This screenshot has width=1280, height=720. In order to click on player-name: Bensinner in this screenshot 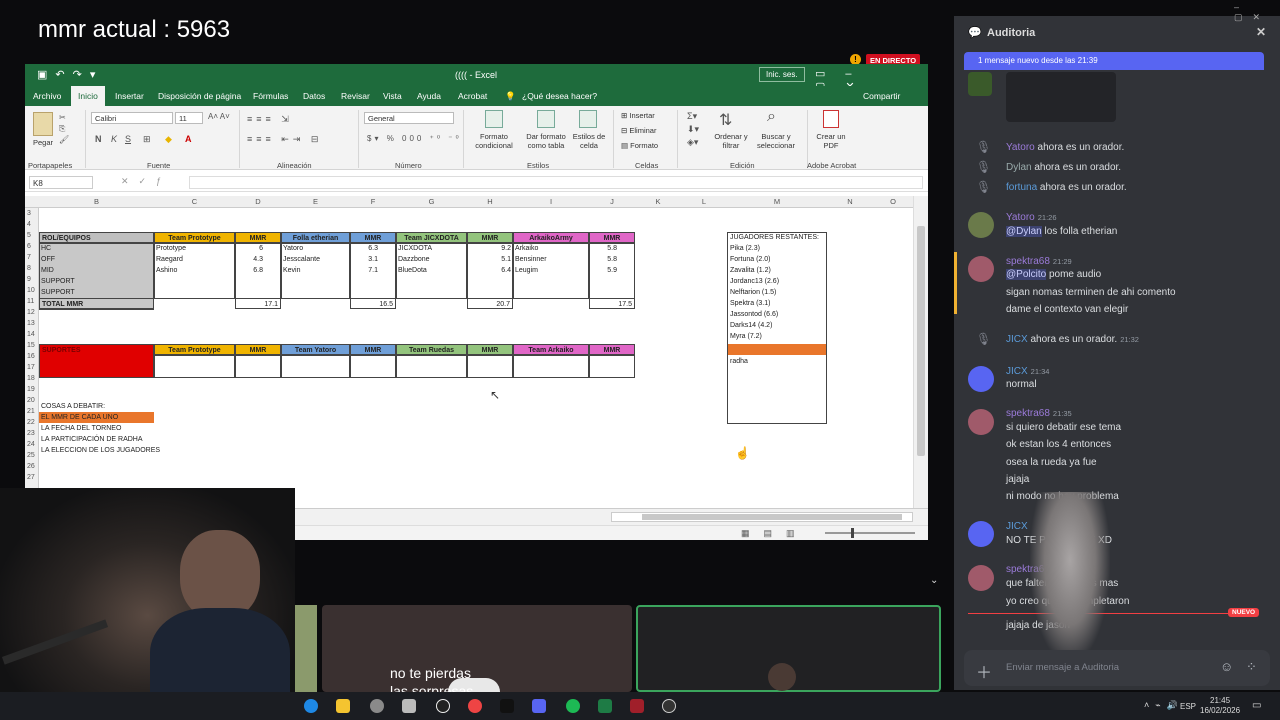, I will do `click(531, 259)`.